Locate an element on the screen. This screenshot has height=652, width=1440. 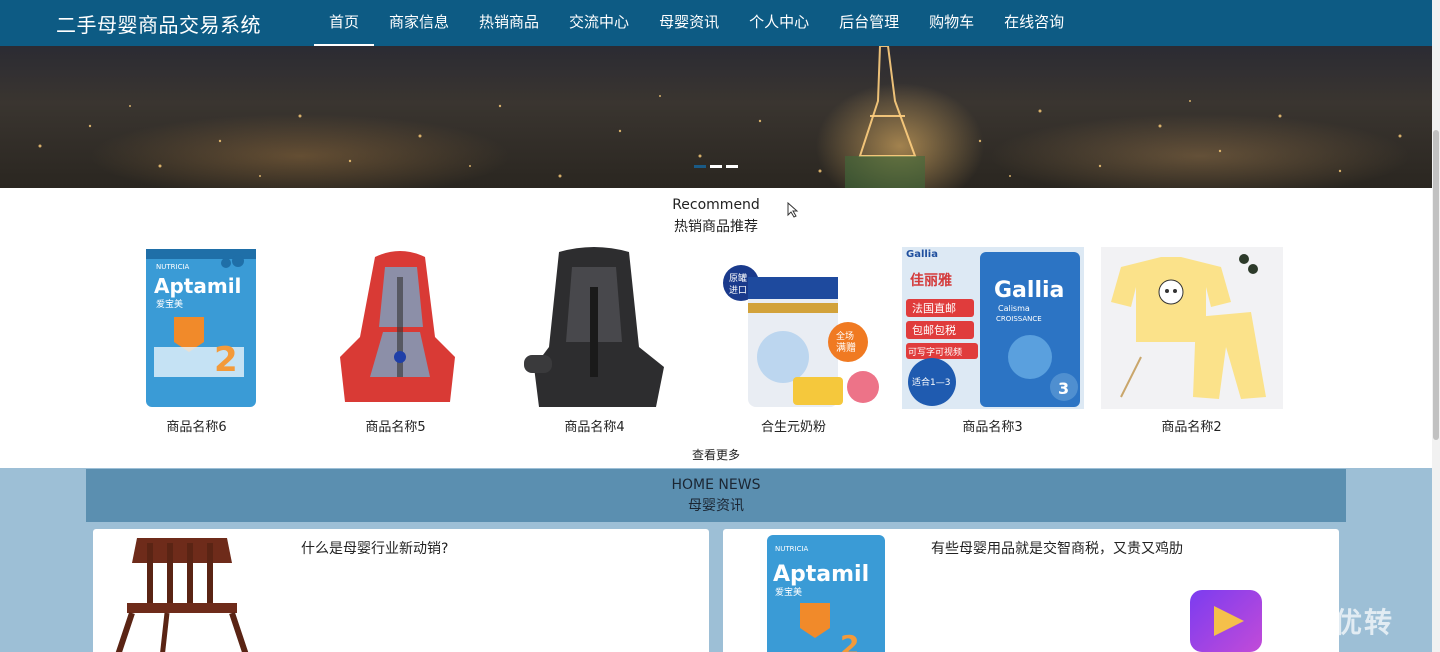
product-name: 商品名称4 is located at coordinates (594, 425).